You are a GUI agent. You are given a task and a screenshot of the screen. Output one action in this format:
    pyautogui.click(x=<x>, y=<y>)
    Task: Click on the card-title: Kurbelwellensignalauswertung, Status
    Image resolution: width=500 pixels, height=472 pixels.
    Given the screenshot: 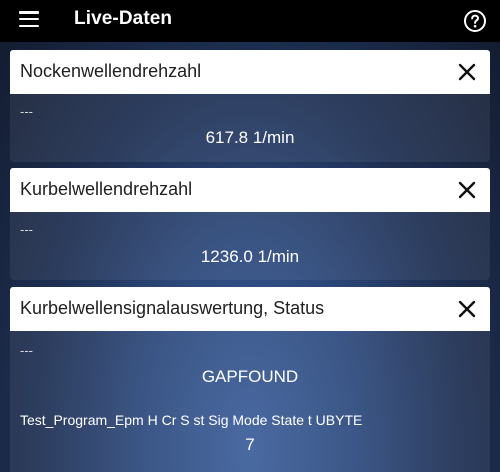 What is the action you would take?
    pyautogui.click(x=172, y=308)
    